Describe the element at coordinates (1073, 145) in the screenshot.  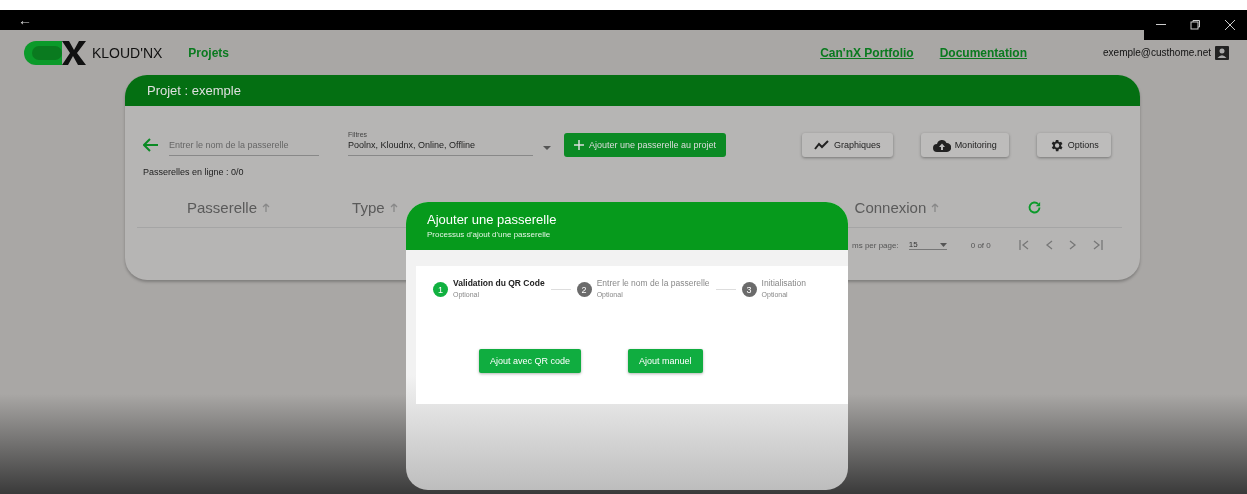
I see `toolbar-button: Options` at that location.